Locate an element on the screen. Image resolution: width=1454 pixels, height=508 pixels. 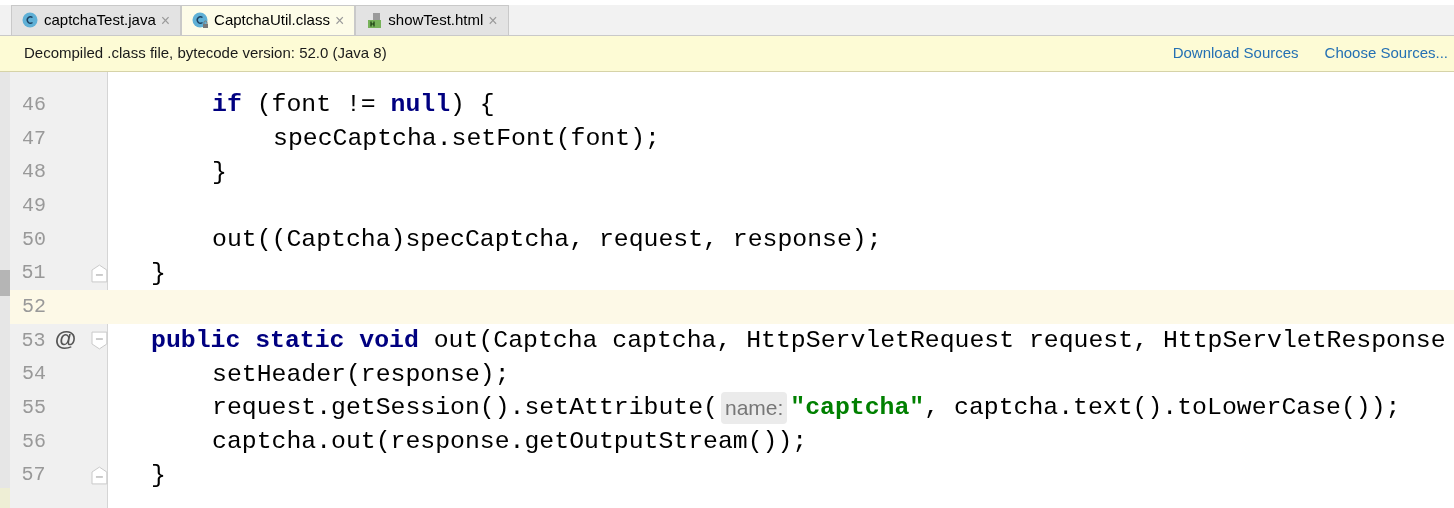
html-file-icon is located at coordinates (375, 20).